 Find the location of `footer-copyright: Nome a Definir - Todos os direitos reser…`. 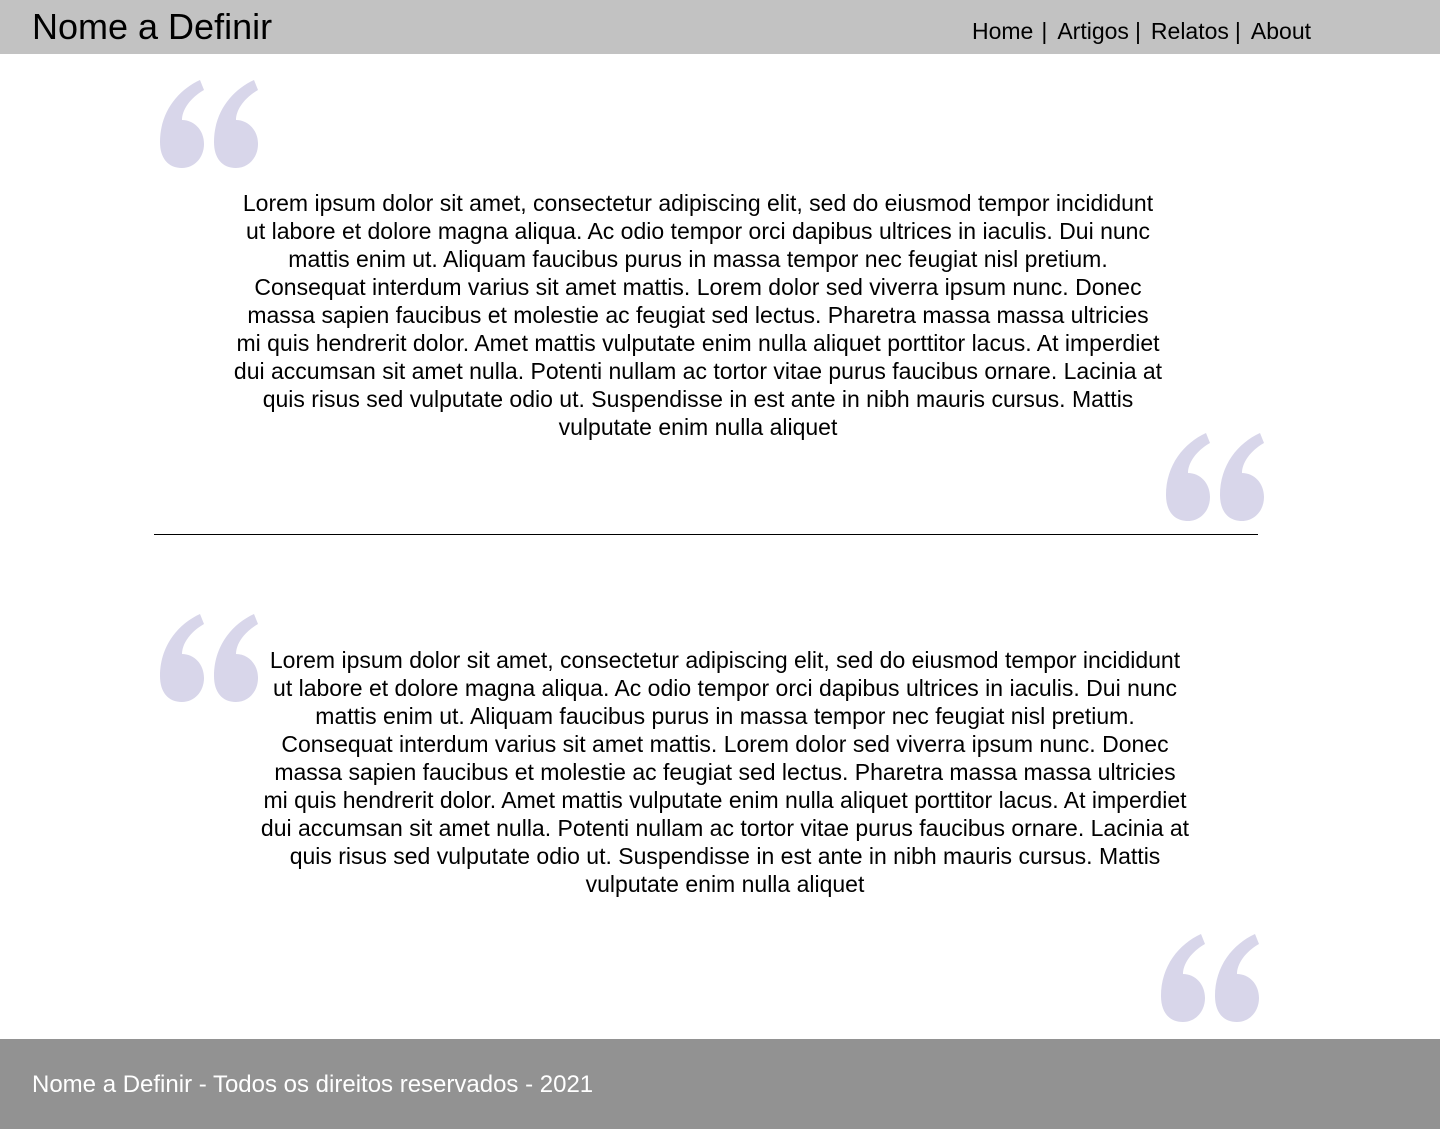

footer-copyright: Nome a Definir - Todos os direitos reser… is located at coordinates (313, 1084).